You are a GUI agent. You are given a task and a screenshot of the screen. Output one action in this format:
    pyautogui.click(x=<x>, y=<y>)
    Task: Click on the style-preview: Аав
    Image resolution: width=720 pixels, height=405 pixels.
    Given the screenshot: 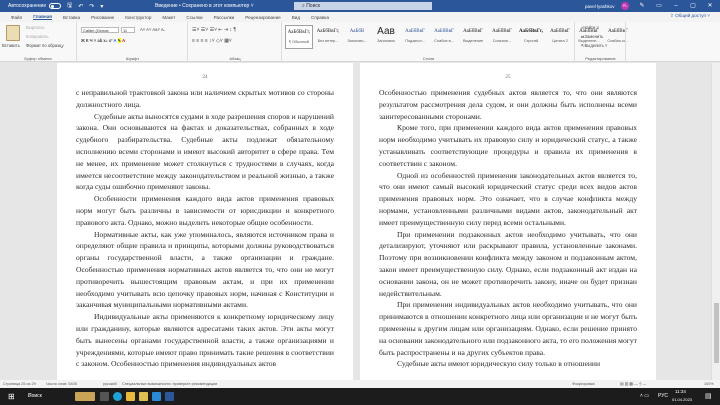 What is the action you would take?
    pyautogui.click(x=386, y=31)
    